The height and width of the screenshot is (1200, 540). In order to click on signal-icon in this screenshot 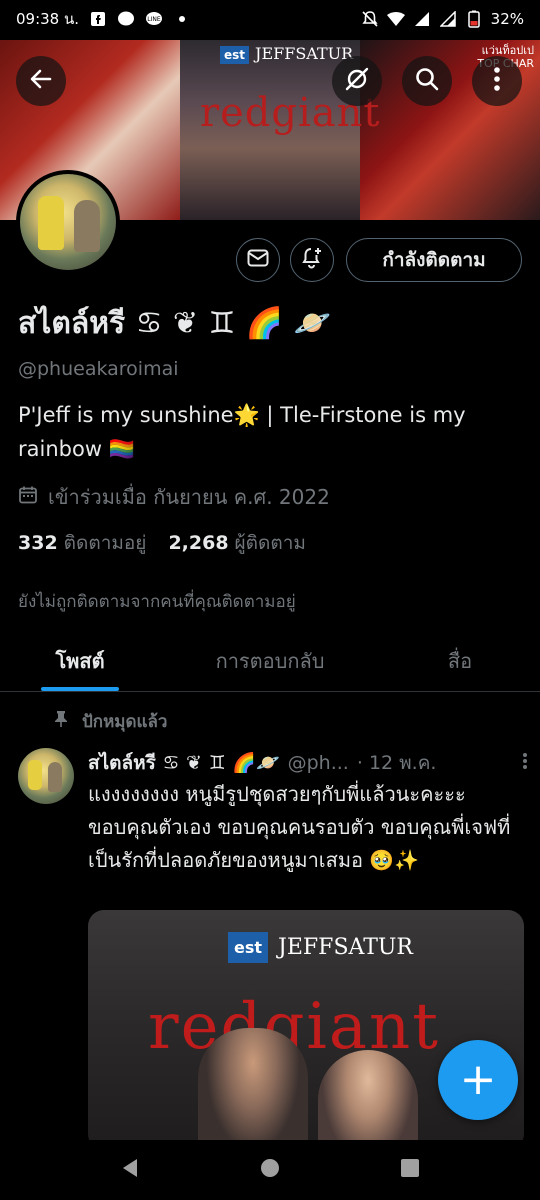, I will do `click(422, 19)`.